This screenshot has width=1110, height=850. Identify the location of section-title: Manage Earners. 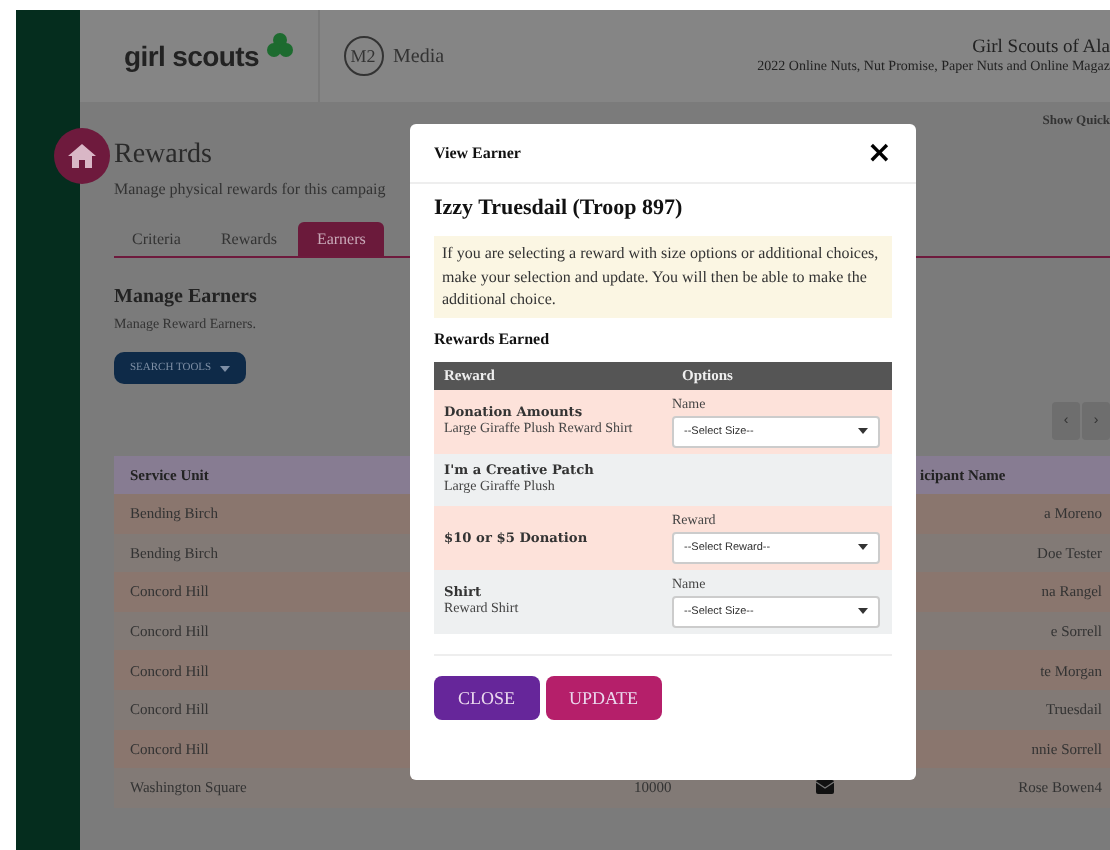
(185, 297).